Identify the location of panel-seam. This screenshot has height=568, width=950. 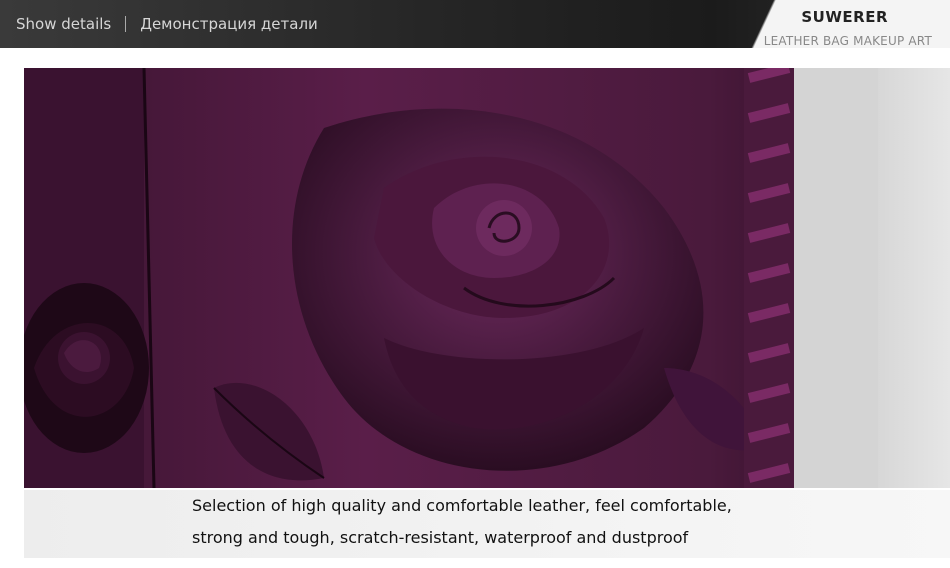
(149, 278).